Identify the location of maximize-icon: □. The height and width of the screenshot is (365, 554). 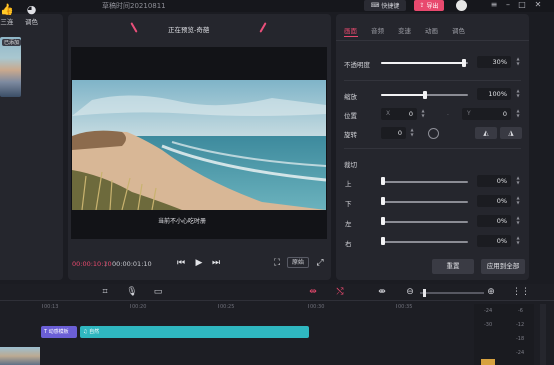
(522, 5).